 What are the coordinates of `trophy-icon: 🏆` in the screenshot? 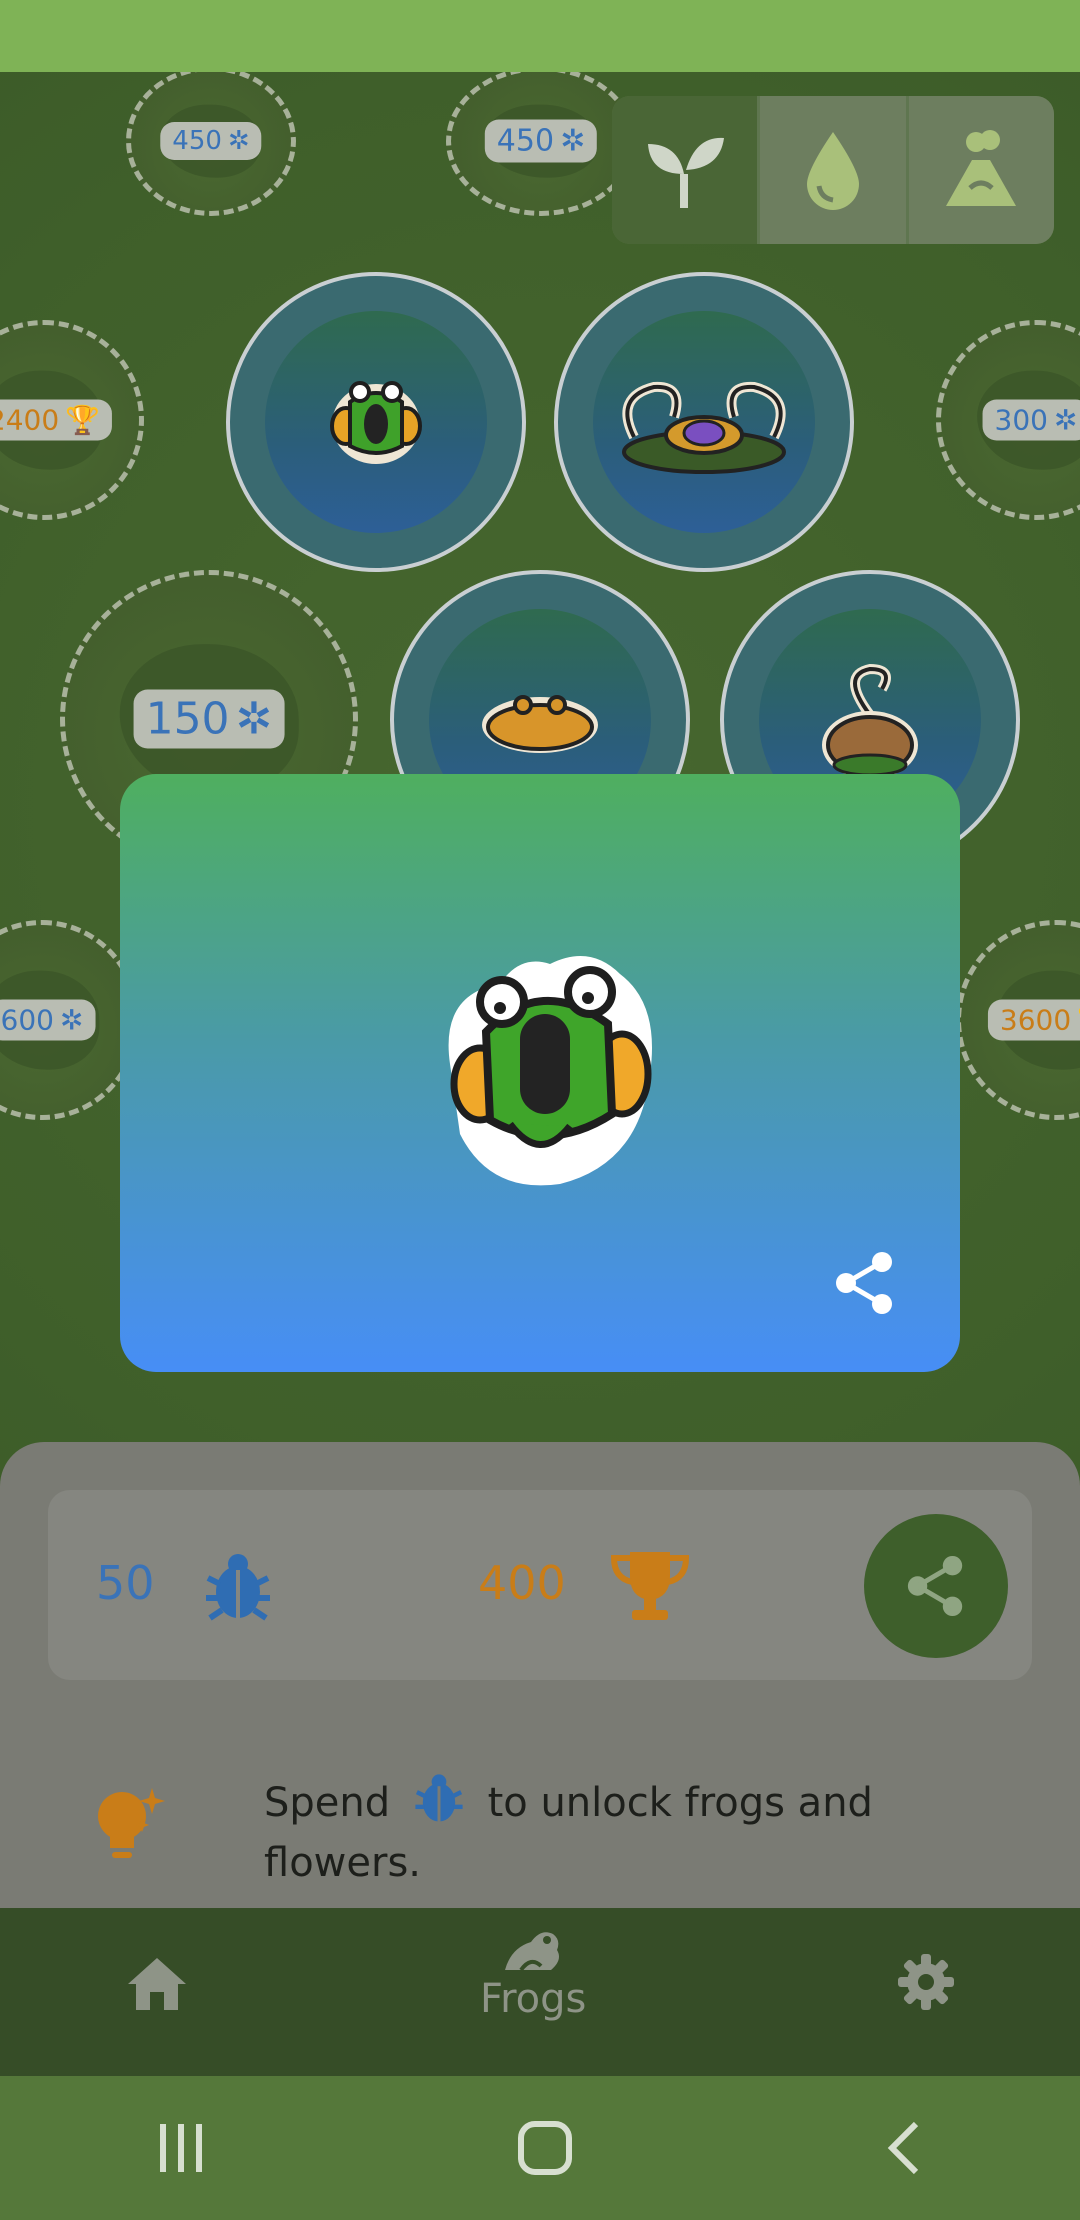 It's located at (83, 420).